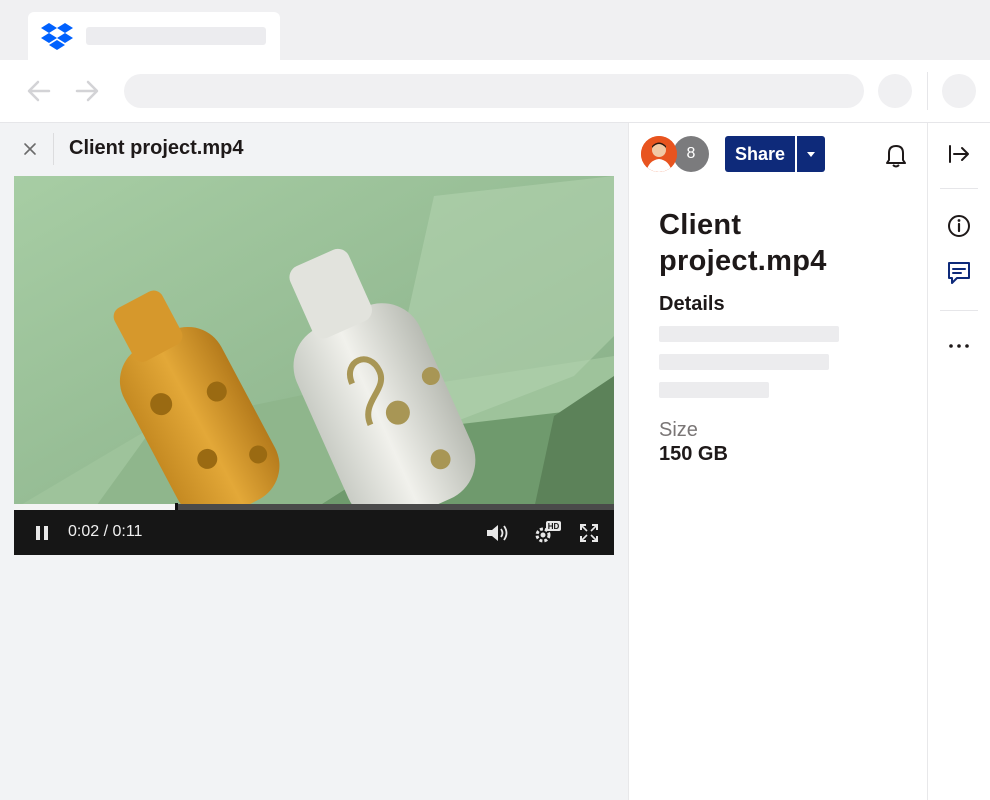 The height and width of the screenshot is (800, 990). What do you see at coordinates (87, 91) in the screenshot?
I see `forward-arrow-icon` at bounding box center [87, 91].